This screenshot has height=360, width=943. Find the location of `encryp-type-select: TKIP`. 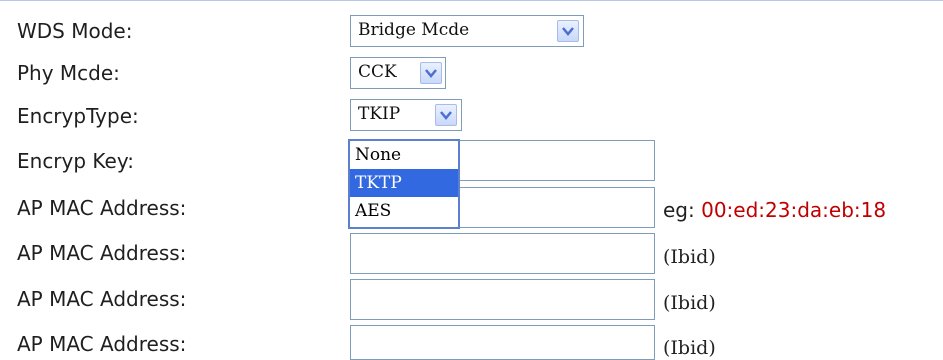

encryp-type-select: TKIP is located at coordinates (406, 115).